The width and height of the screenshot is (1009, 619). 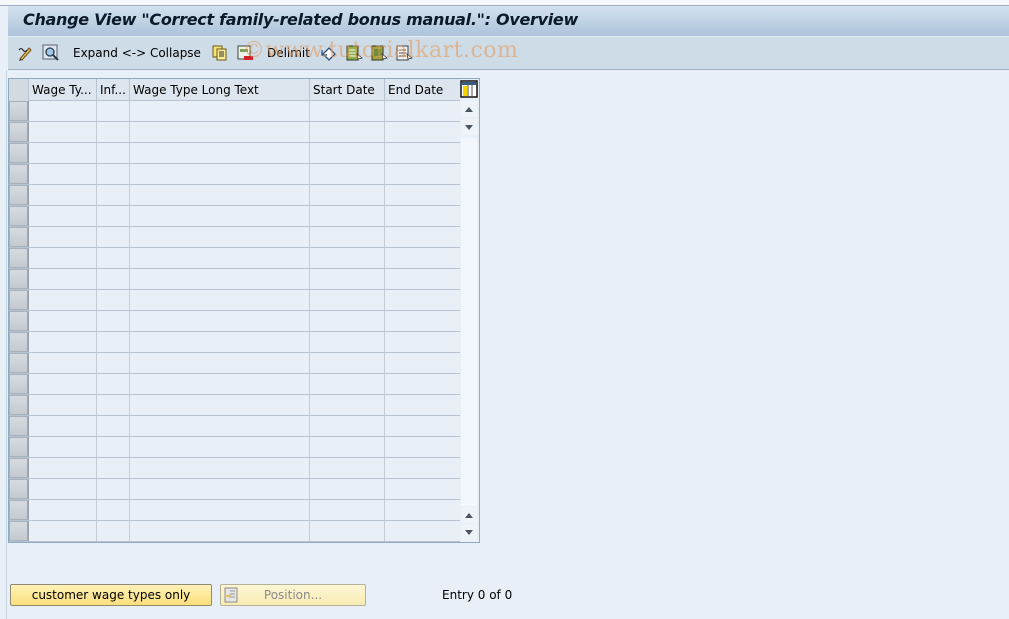 I want to click on deselect-all-icon, so click(x=404, y=53).